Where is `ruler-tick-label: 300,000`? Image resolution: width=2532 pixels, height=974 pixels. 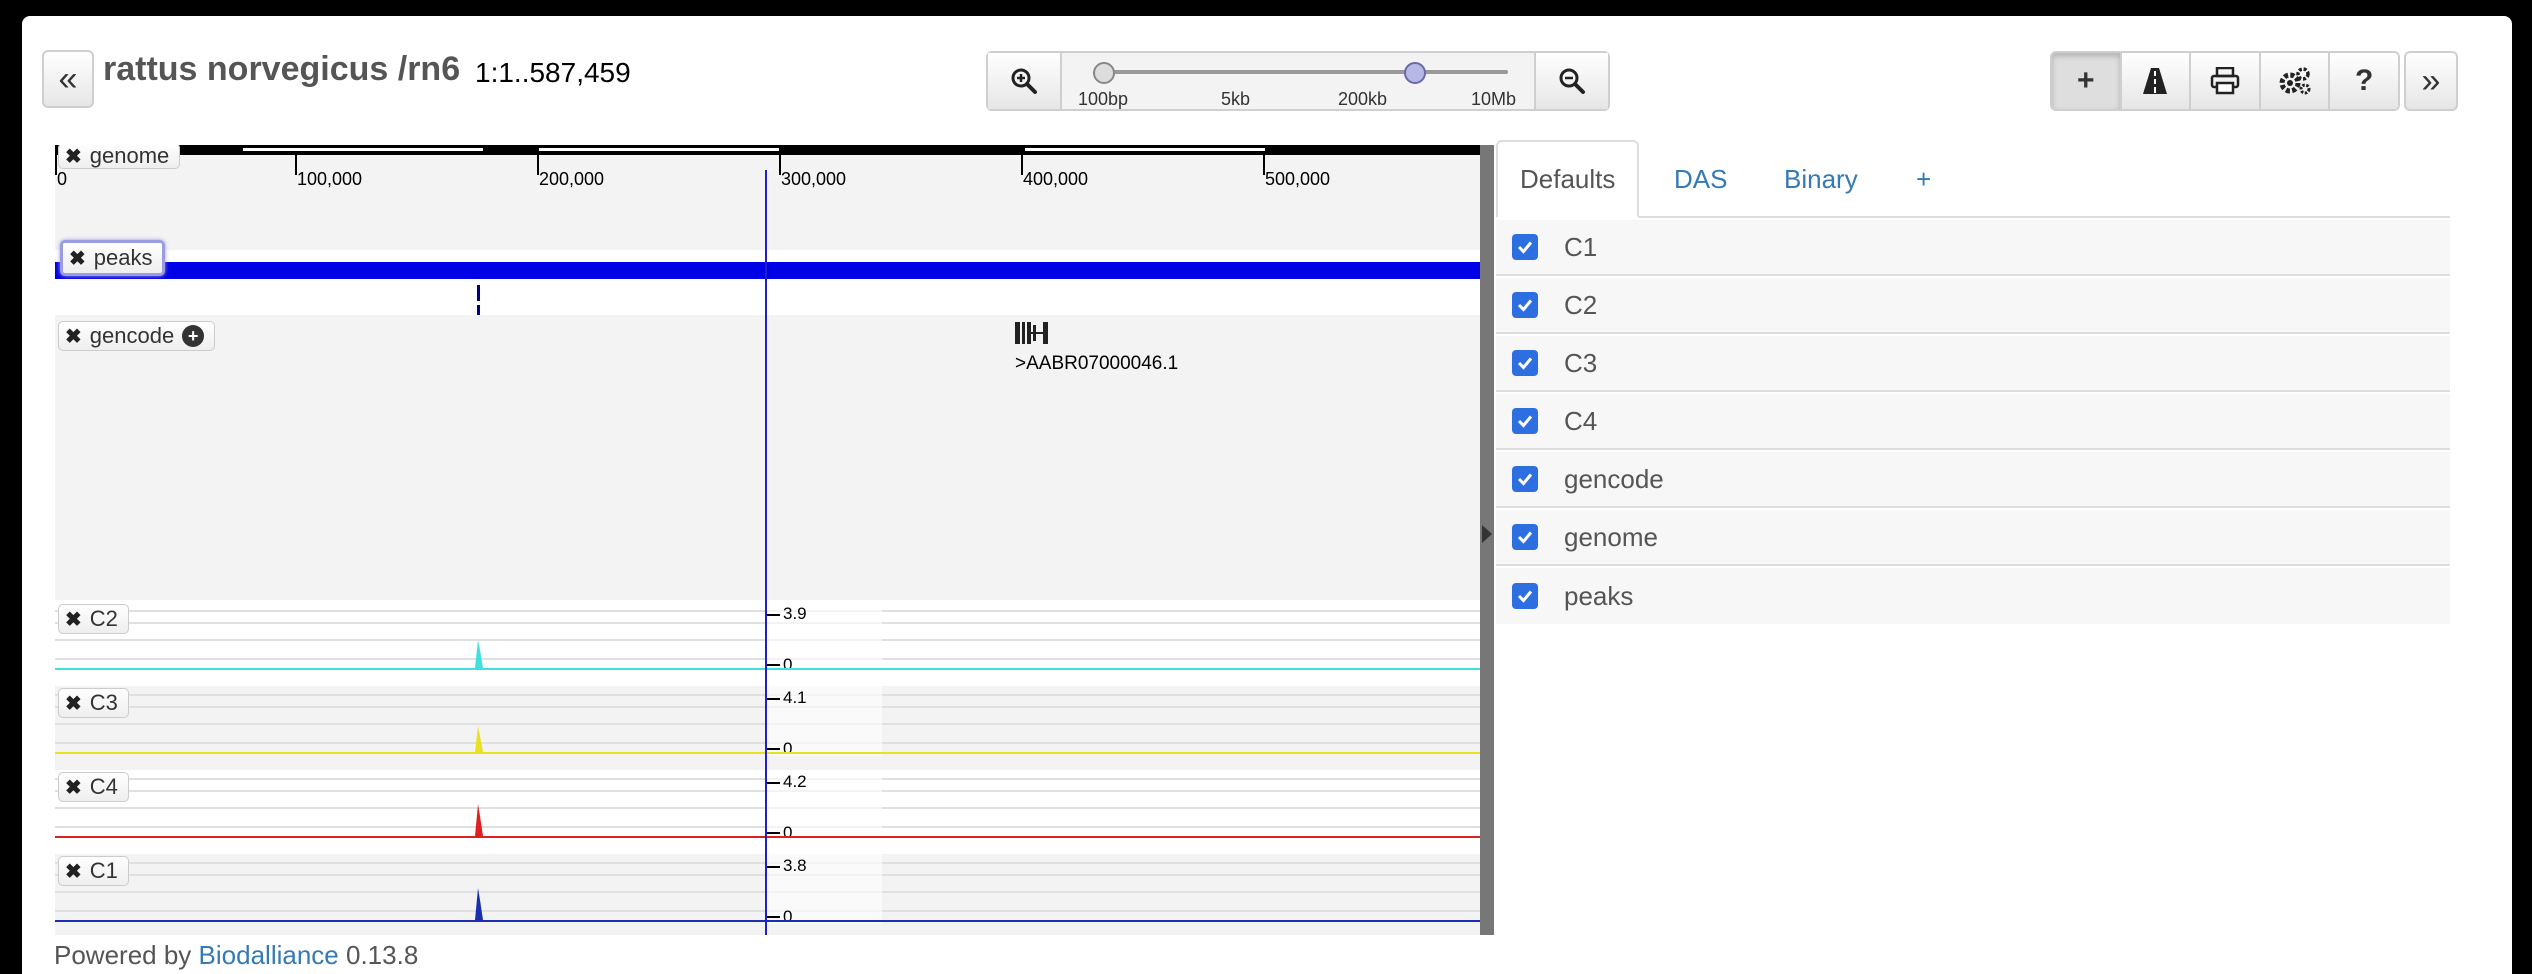
ruler-tick-label: 300,000 is located at coordinates (814, 179).